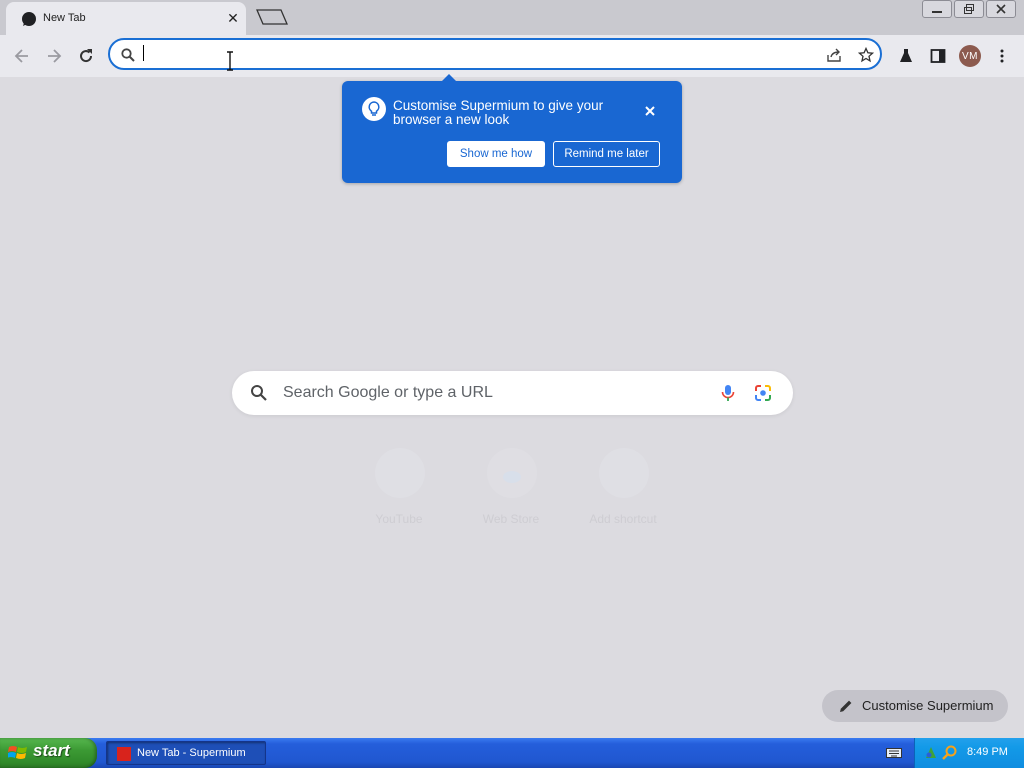 The height and width of the screenshot is (768, 1024). Describe the element at coordinates (272, 17) in the screenshot. I see `new-tab-icon` at that location.